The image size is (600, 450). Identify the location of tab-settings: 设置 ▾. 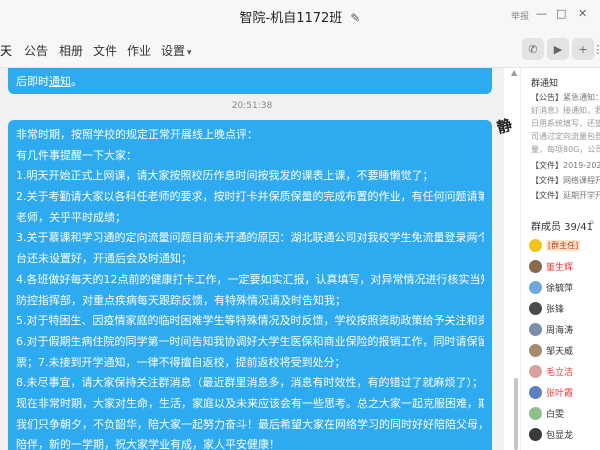
(176, 50).